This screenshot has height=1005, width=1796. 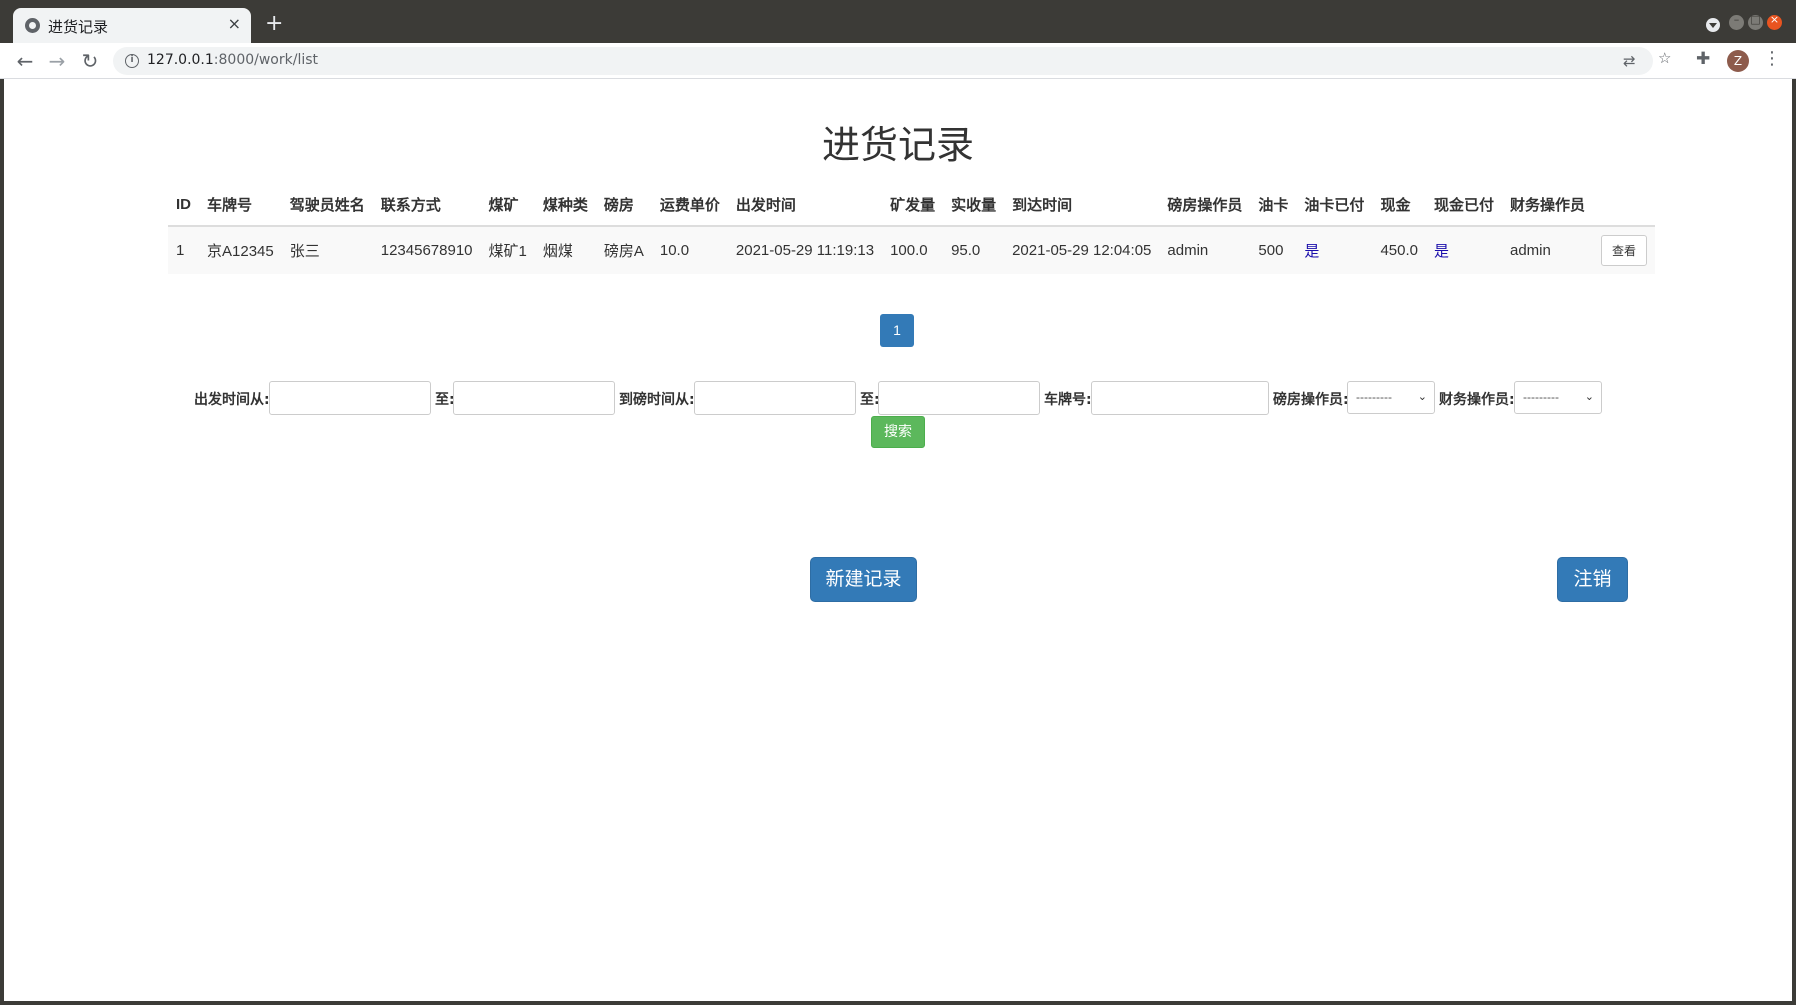 I want to click on column-header, so click(x=1624, y=205).